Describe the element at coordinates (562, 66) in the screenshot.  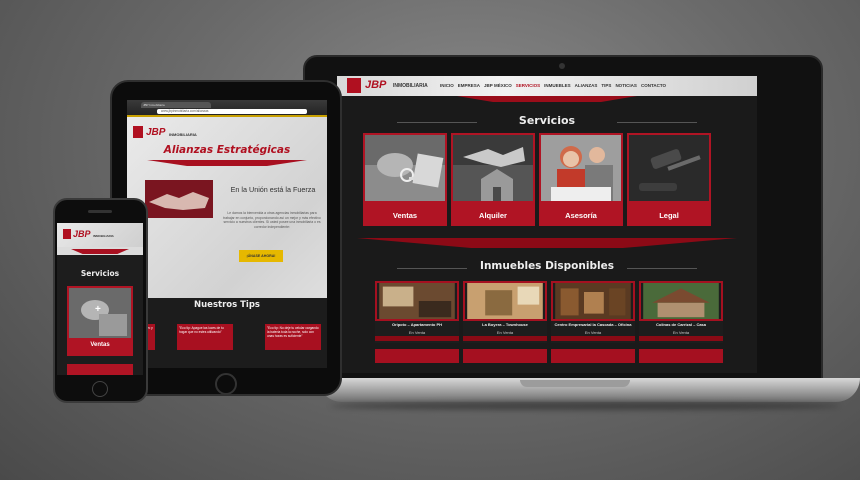
I see `laptop-camera` at that location.